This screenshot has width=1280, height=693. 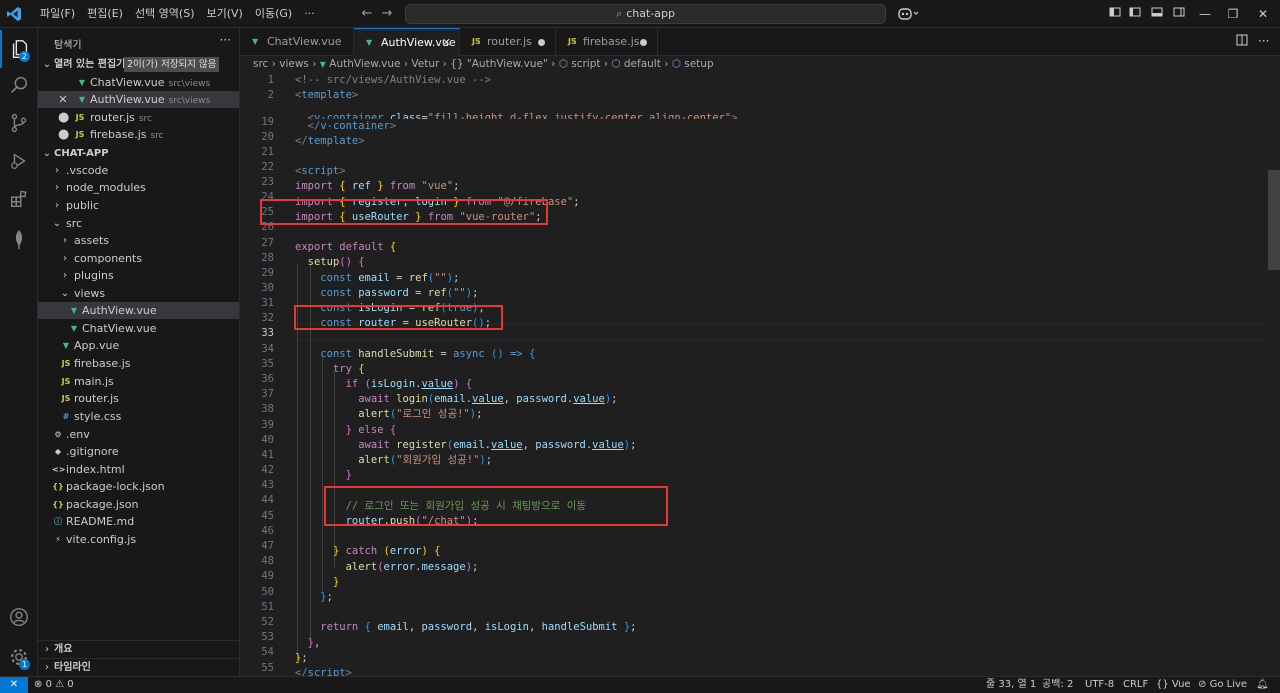 What do you see at coordinates (1233, 14) in the screenshot?
I see `restore-icon: ❐` at bounding box center [1233, 14].